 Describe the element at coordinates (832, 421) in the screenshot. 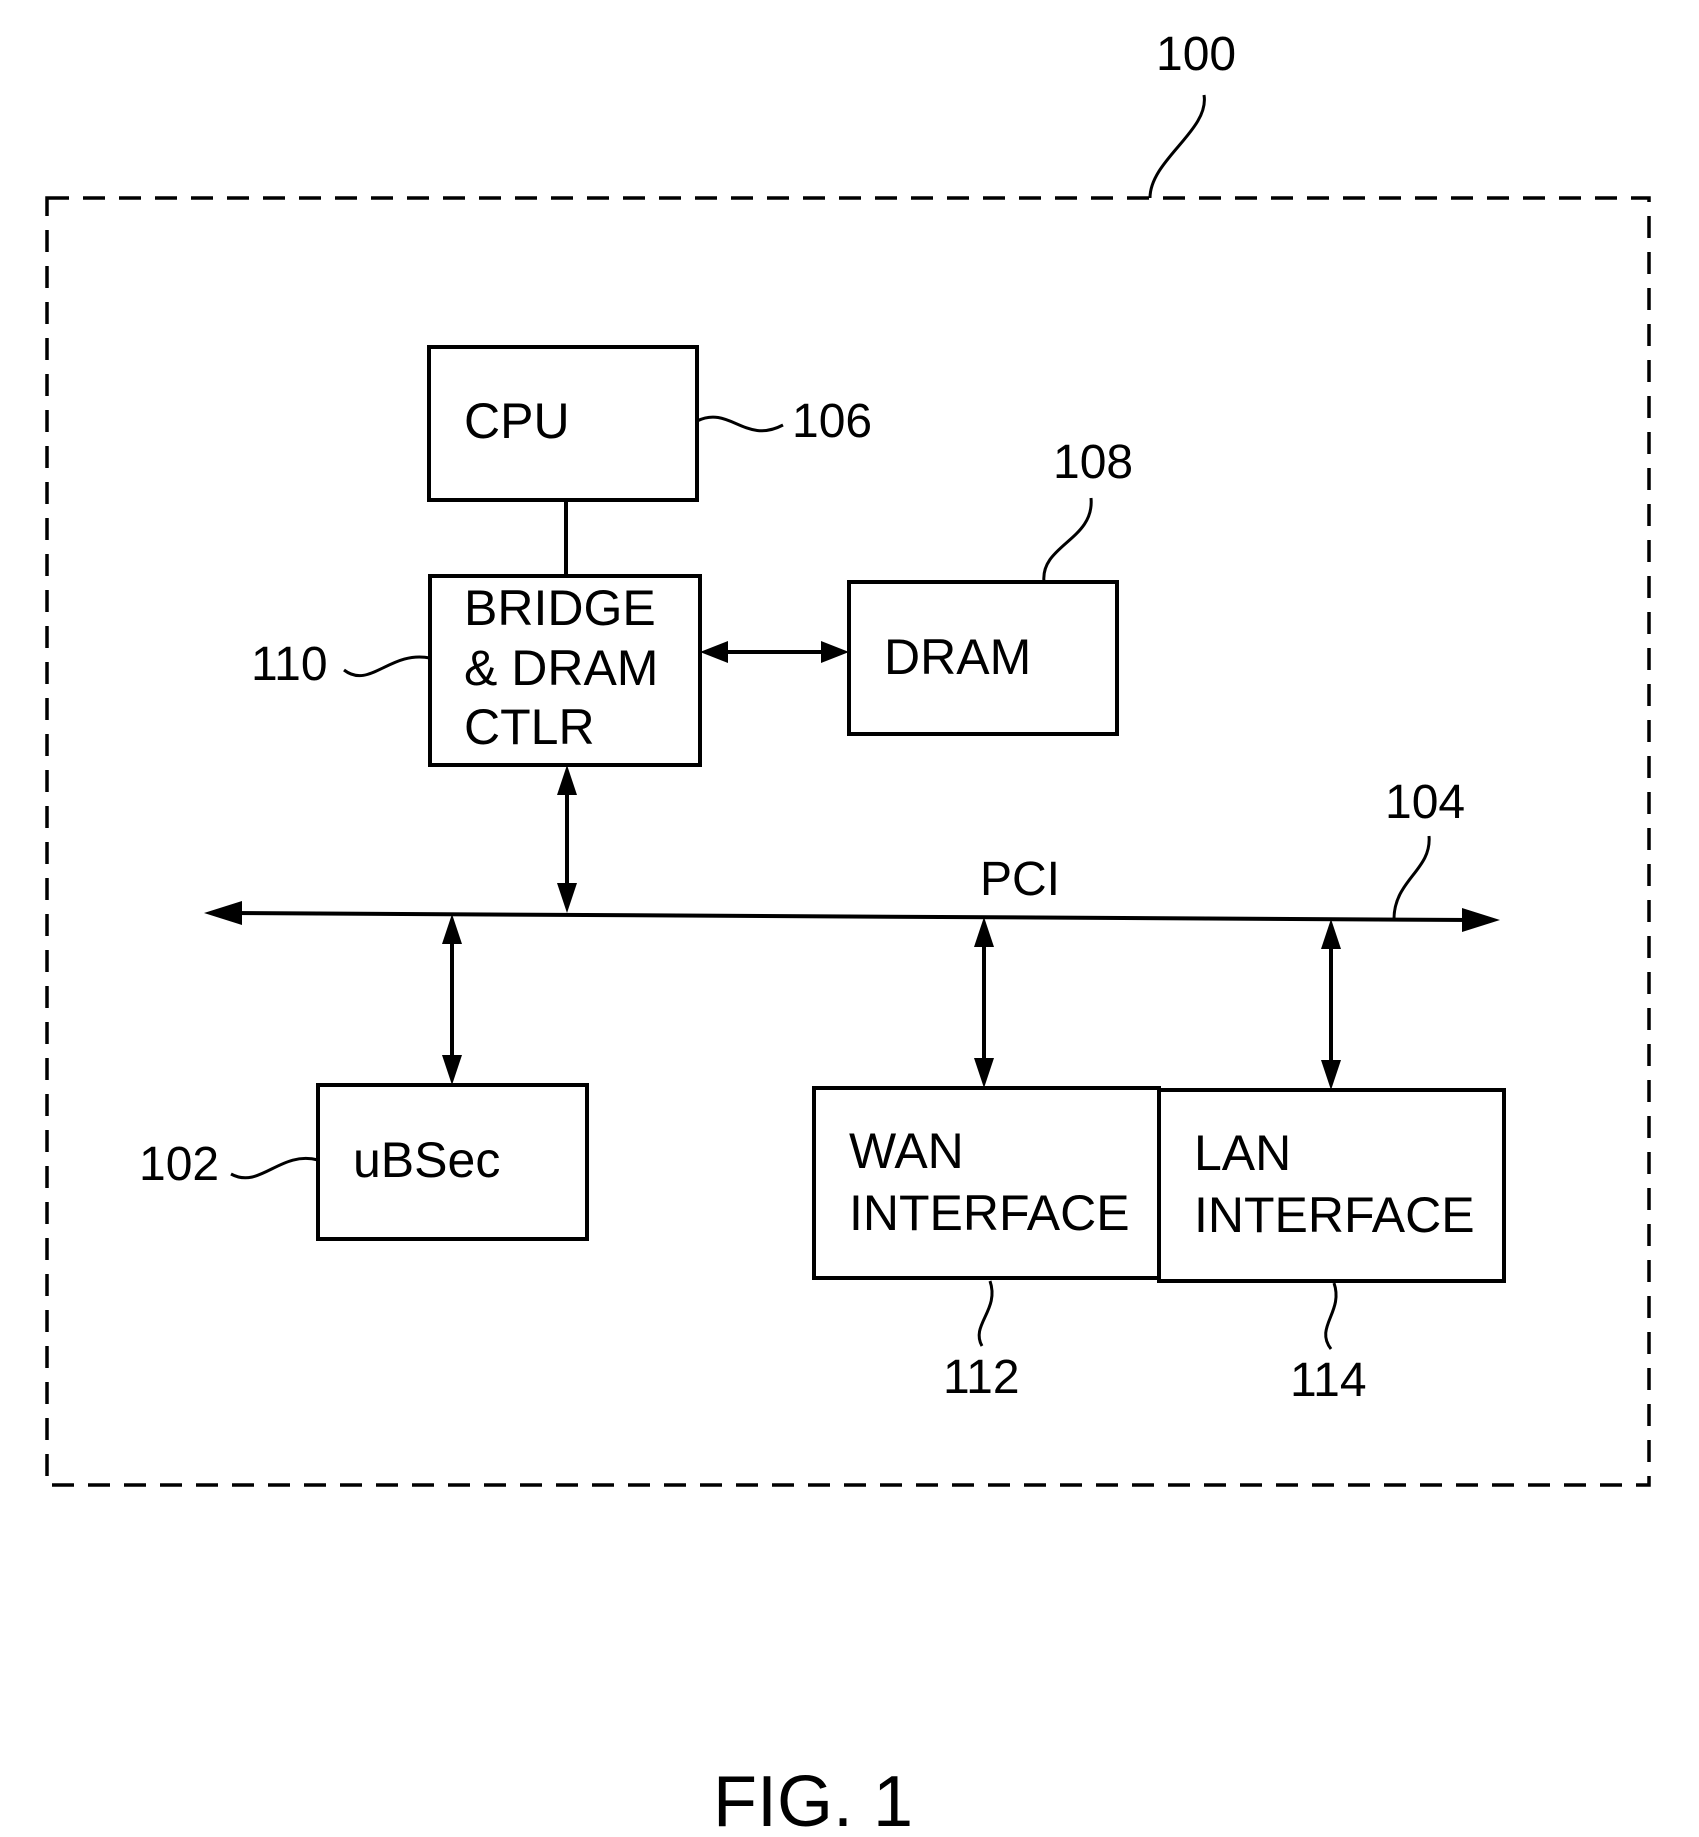

I see `cpu-ref-label: 106` at that location.